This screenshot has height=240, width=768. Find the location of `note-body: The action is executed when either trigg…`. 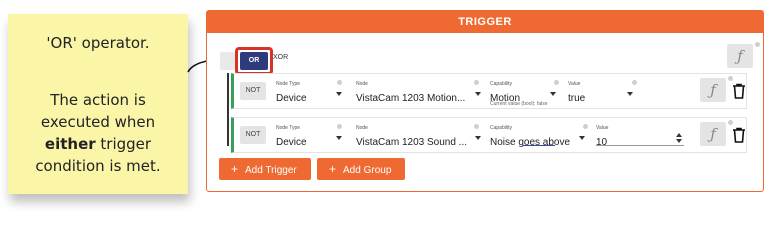

note-body: The action is executed when either trigg… is located at coordinates (98, 133).